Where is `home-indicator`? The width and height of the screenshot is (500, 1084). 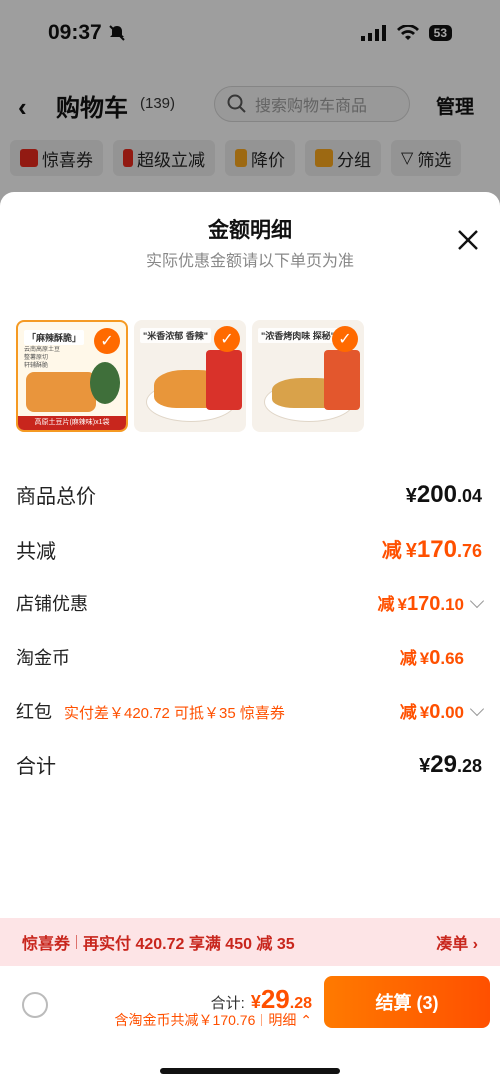
home-indicator is located at coordinates (250, 1071).